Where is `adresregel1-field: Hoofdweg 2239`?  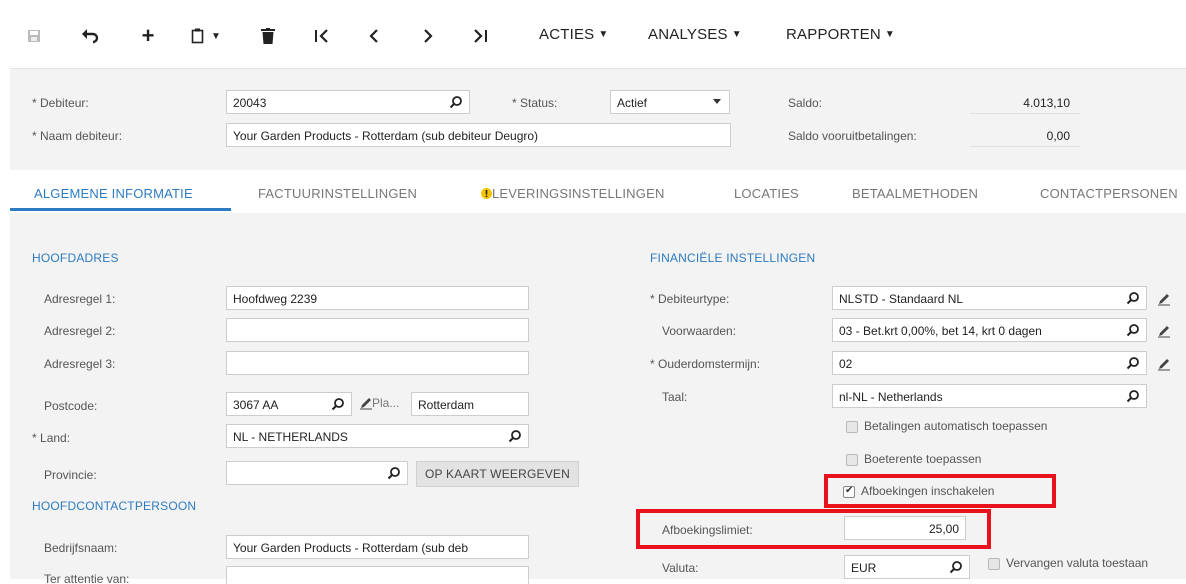 adresregel1-field: Hoofdweg 2239 is located at coordinates (377, 298).